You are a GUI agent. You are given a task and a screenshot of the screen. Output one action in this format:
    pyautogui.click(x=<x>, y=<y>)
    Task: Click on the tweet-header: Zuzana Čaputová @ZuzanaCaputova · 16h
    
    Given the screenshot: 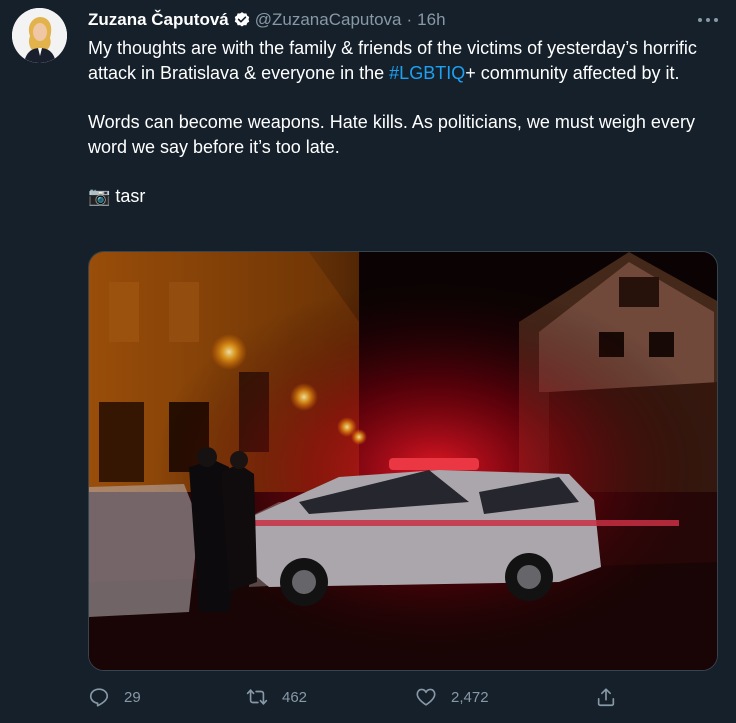 What is the action you would take?
    pyautogui.click(x=267, y=20)
    